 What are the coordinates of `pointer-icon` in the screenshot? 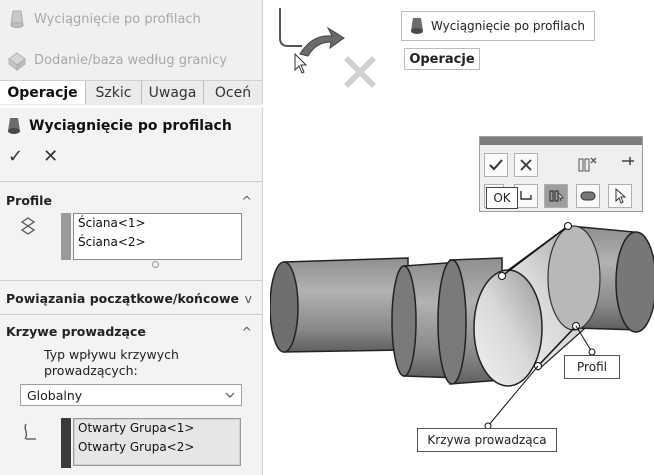 It's located at (620, 196).